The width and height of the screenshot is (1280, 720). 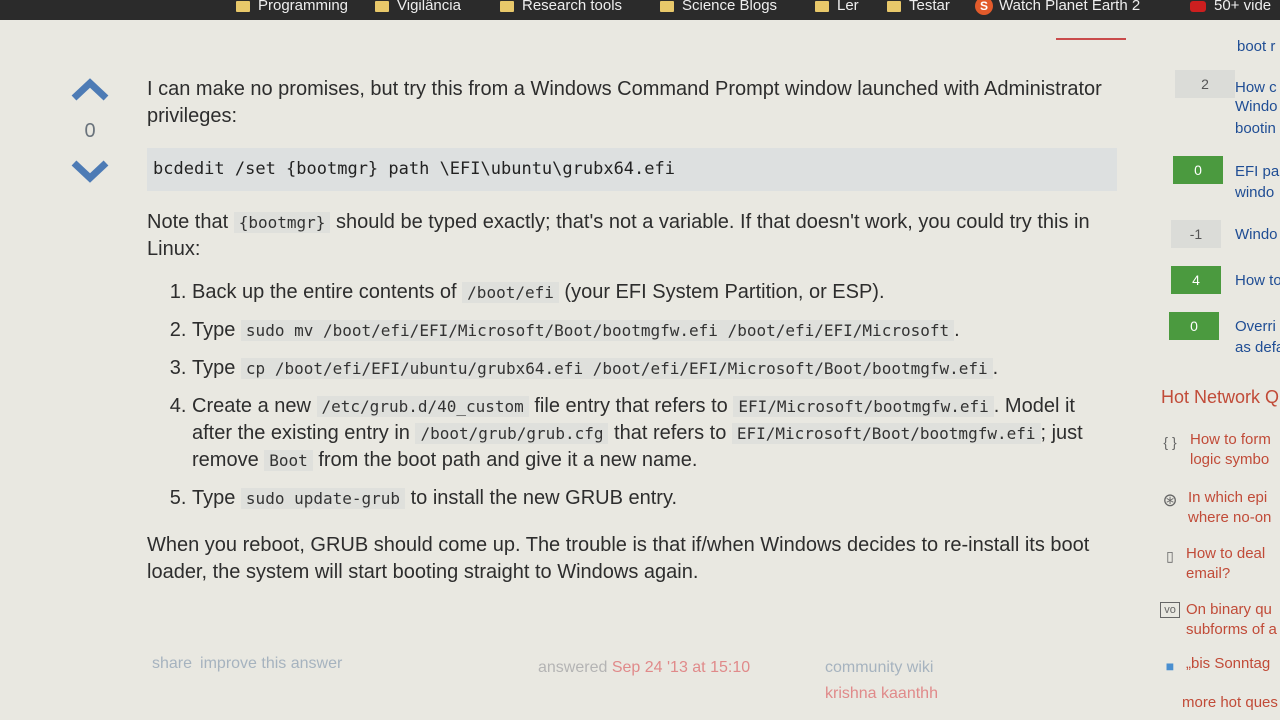 What do you see at coordinates (1220, 397) in the screenshot?
I see `hot-network-title: Hot Network Q` at bounding box center [1220, 397].